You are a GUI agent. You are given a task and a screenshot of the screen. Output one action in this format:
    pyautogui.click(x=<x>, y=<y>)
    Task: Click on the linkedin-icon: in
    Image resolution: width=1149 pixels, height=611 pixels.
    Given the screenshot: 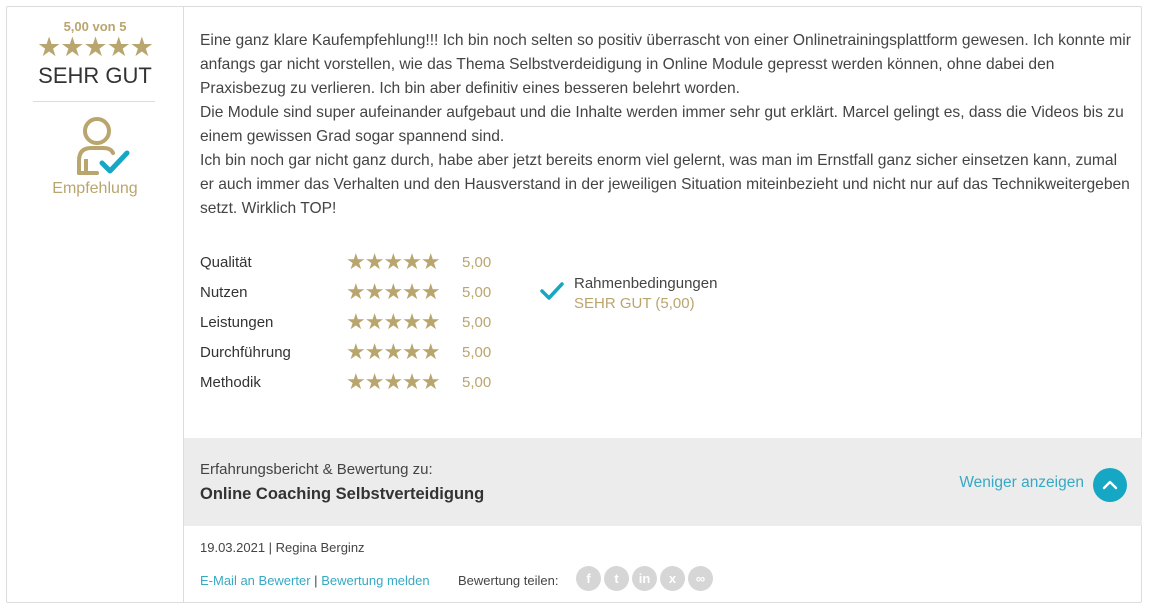 What is the action you would take?
    pyautogui.click(x=644, y=578)
    